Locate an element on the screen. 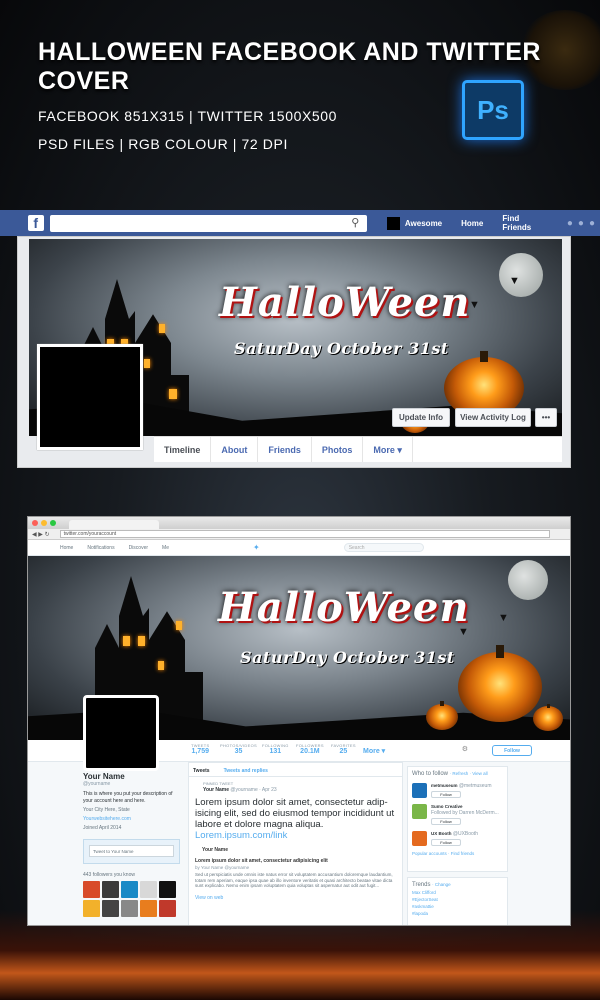  trends-title: Trends is located at coordinates (421, 885).